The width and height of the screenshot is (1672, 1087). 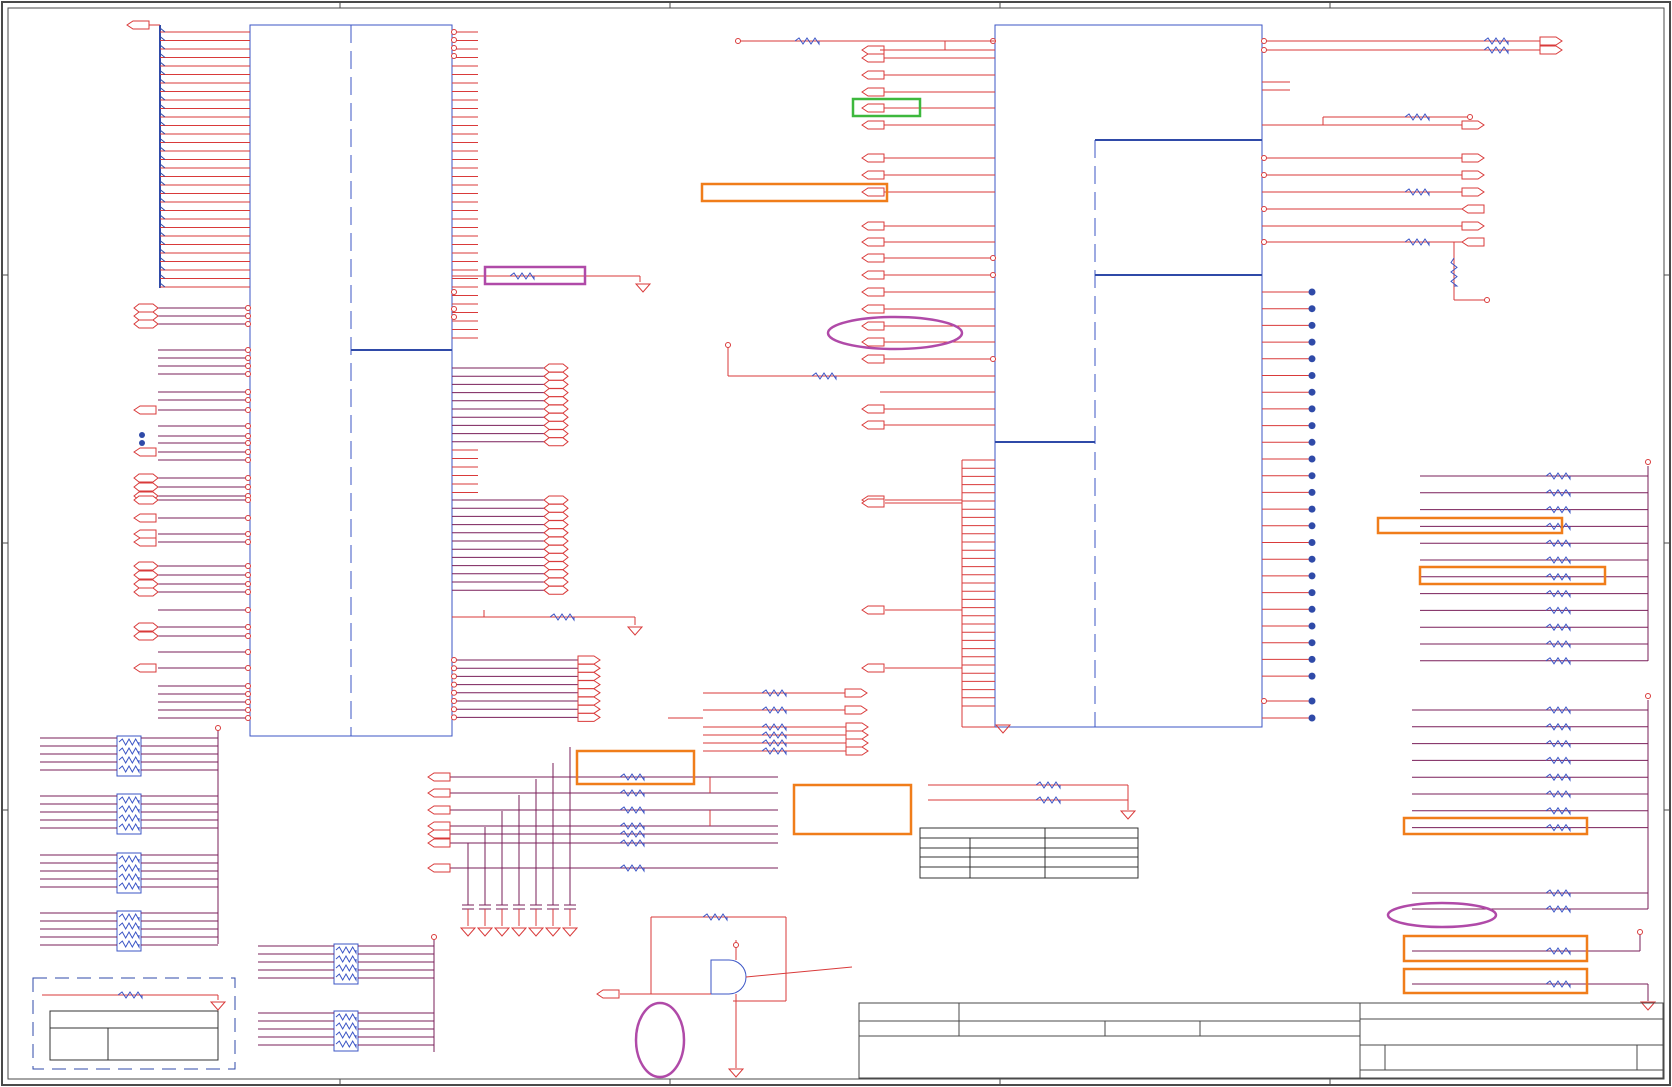 I want to click on wire, so click(x=799, y=972).